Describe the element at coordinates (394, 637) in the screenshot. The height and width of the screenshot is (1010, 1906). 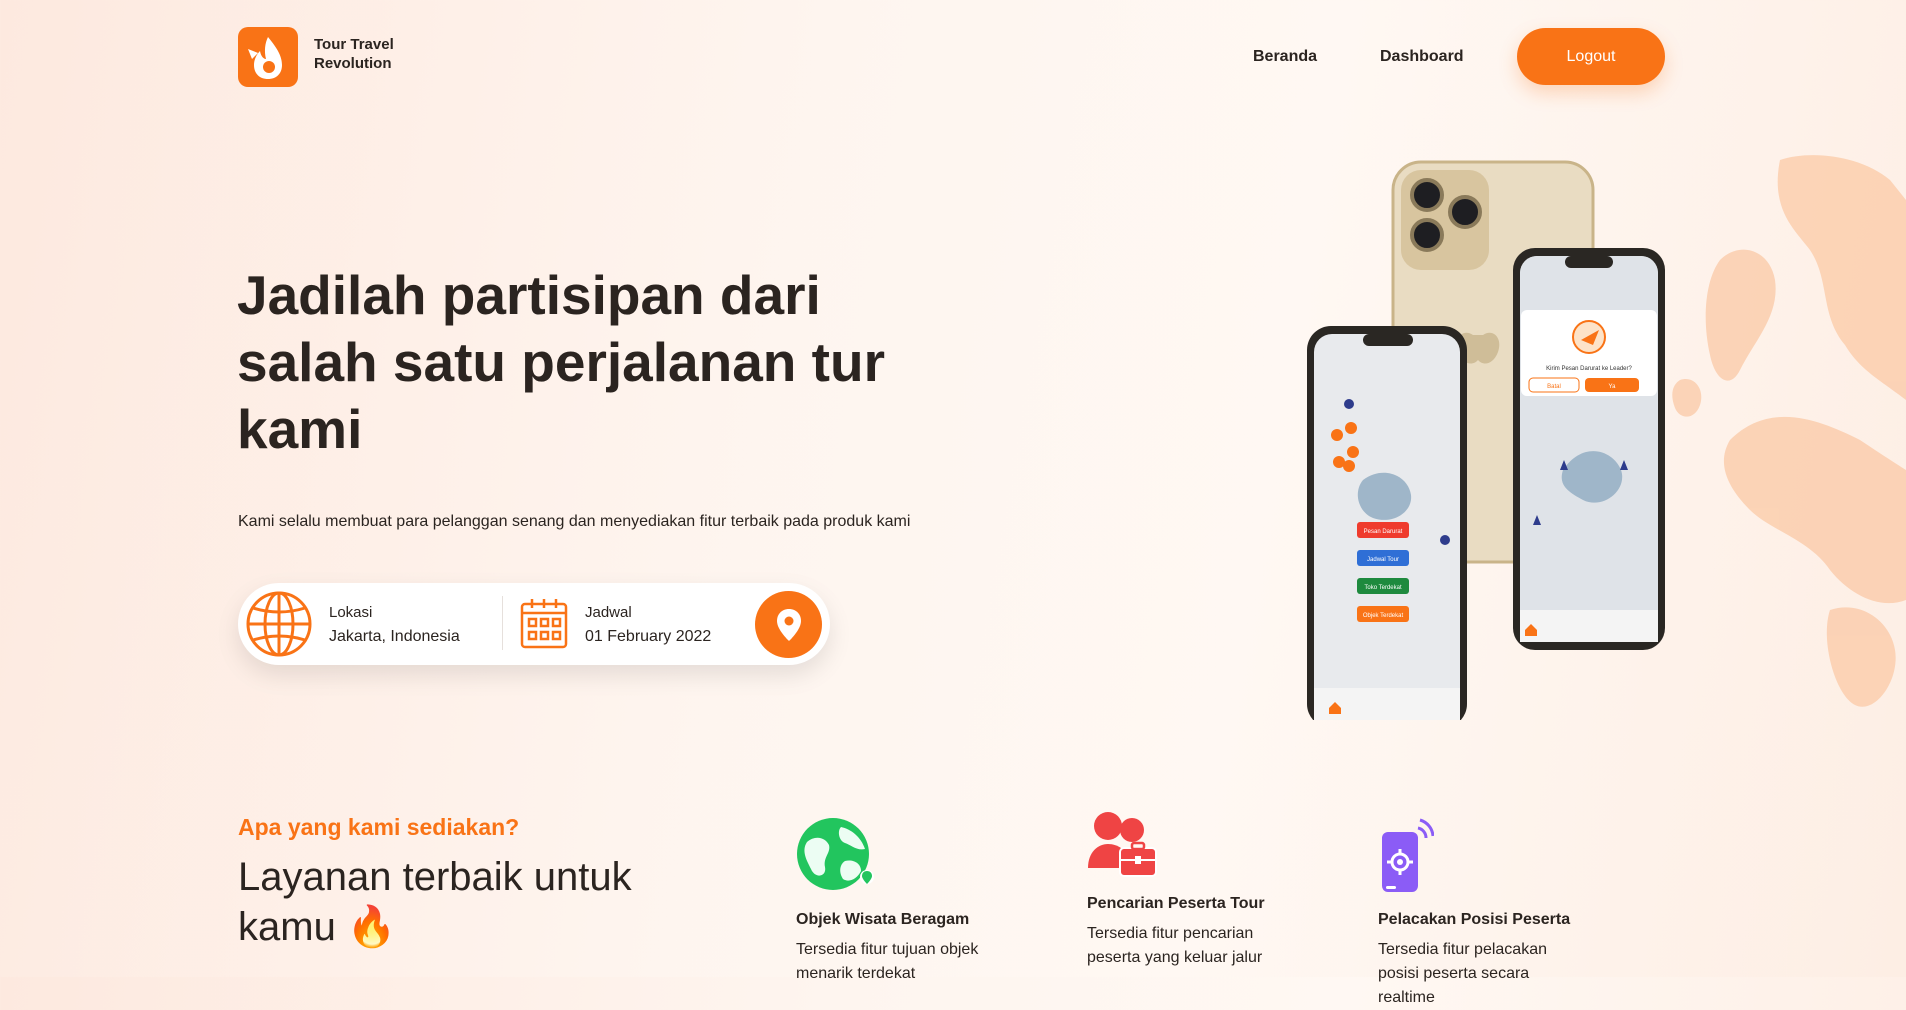
I see `location-value: Jakarta, Indonesia` at that location.